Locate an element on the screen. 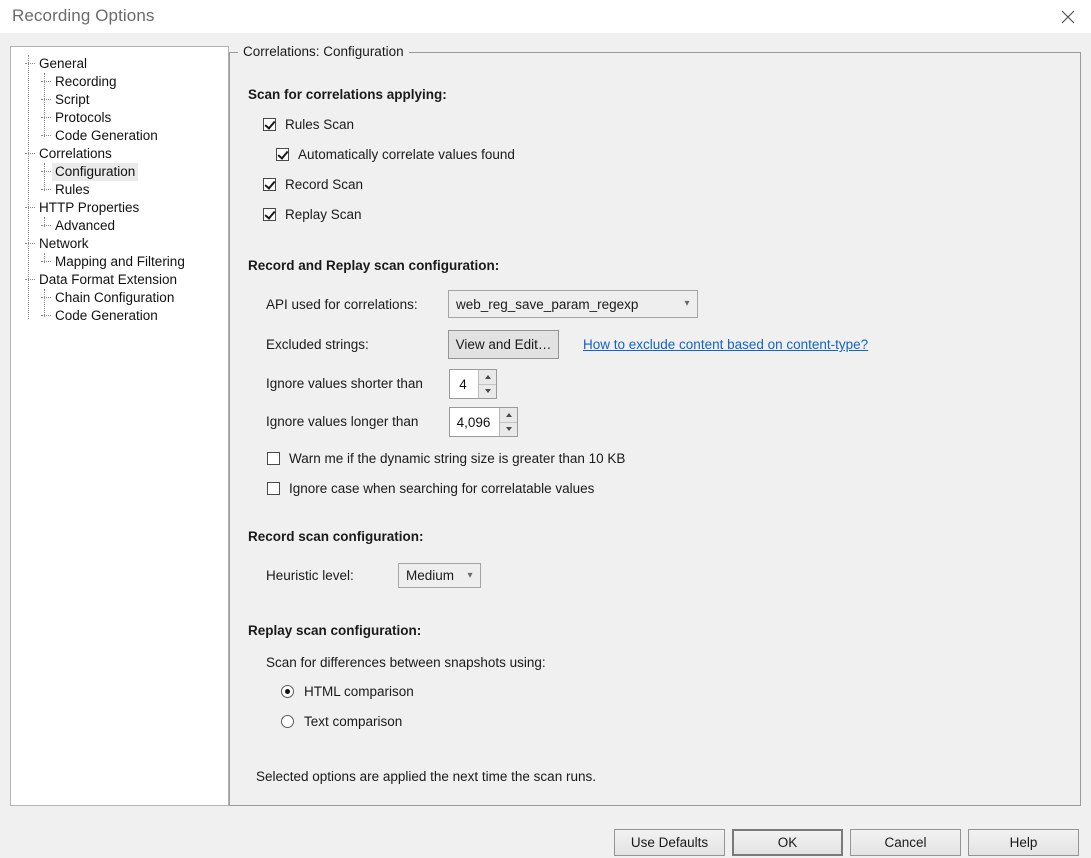 The height and width of the screenshot is (858, 1091). checkbox-record-scan-label: Record Scan is located at coordinates (324, 184).